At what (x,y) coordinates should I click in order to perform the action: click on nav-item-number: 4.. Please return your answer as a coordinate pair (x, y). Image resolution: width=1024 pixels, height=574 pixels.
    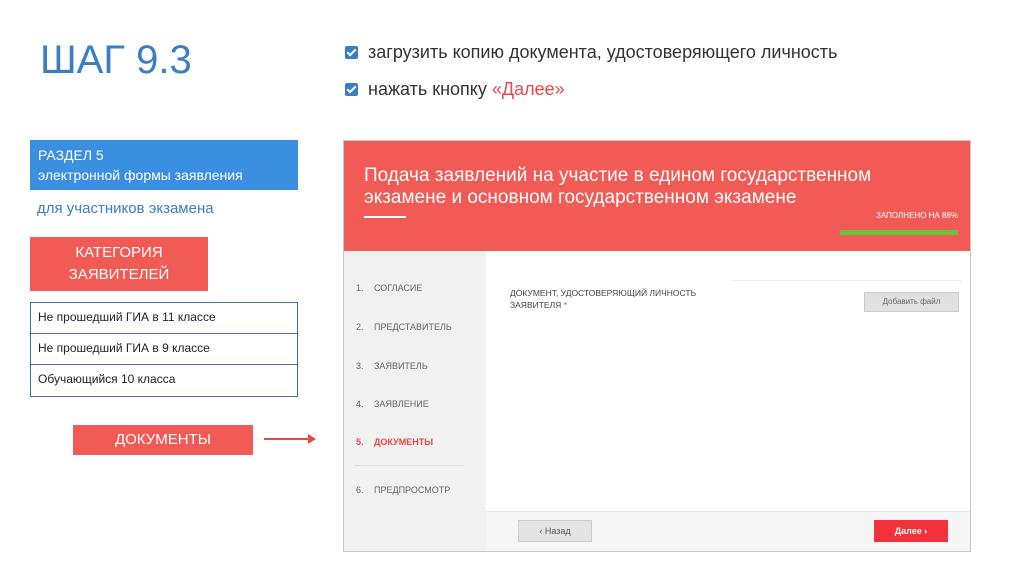
    Looking at the image, I should click on (360, 404).